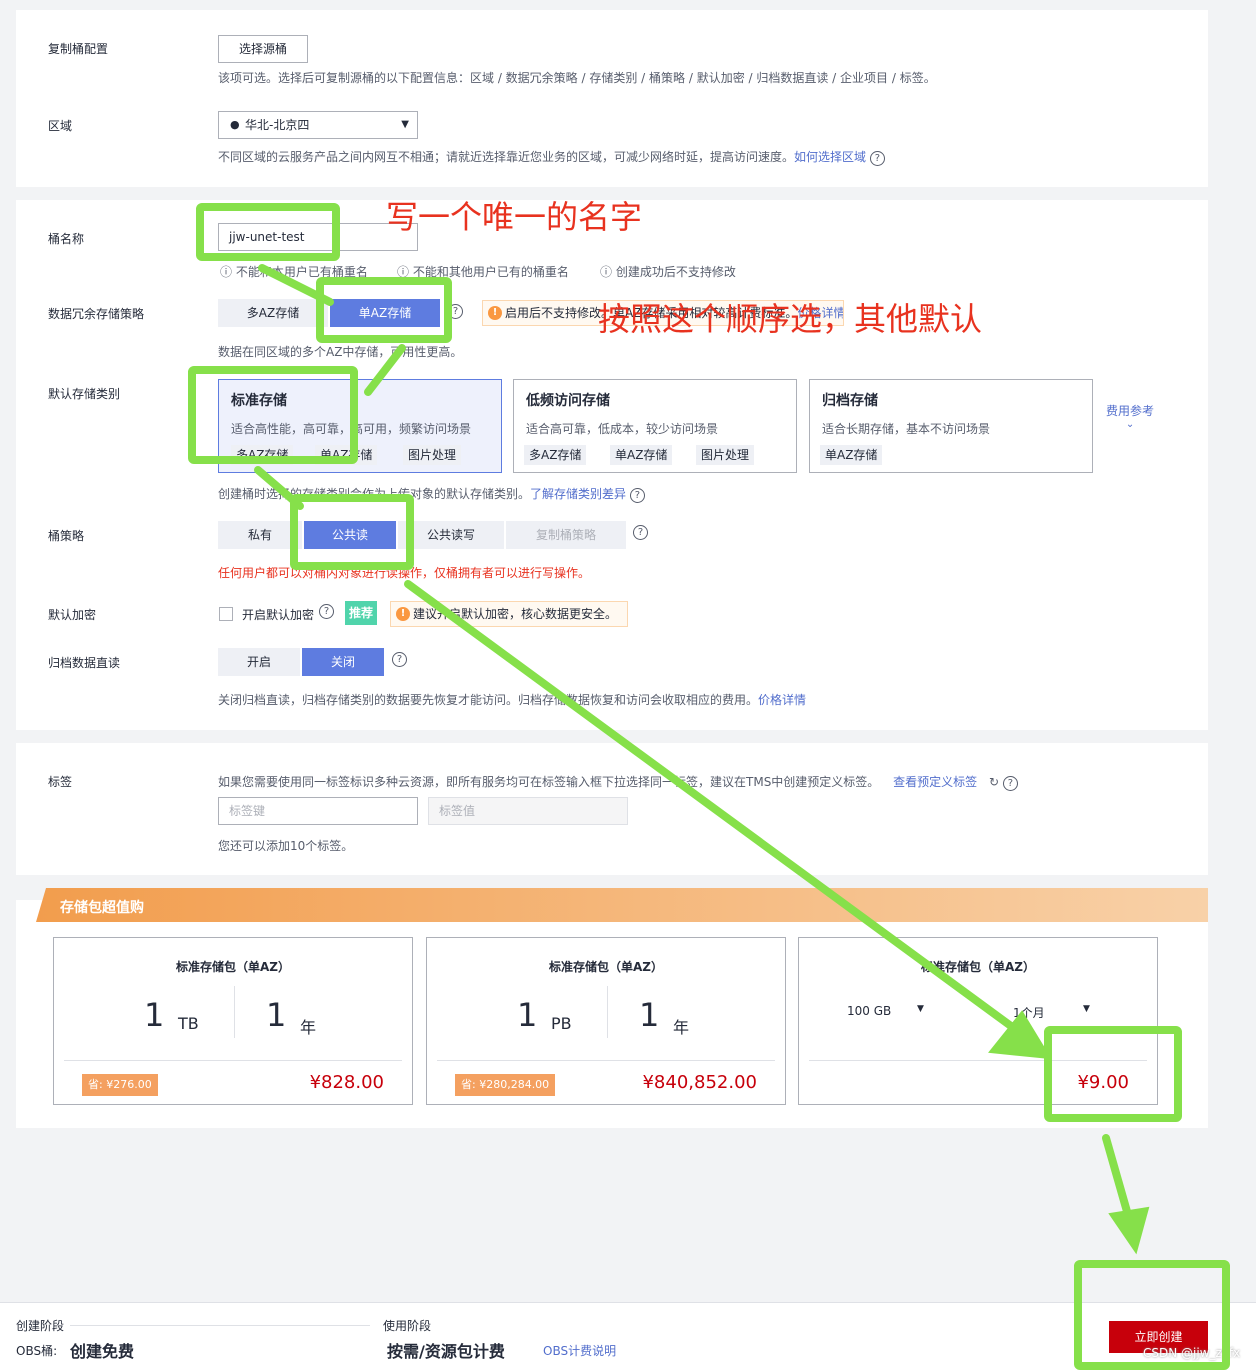  I want to click on arrow-head-create, so click(1129, 1230).